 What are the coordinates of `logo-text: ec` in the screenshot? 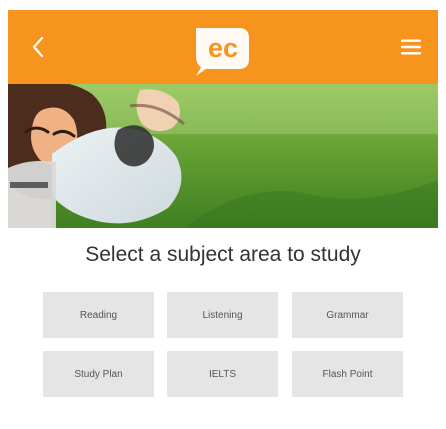 It's located at (223, 48).